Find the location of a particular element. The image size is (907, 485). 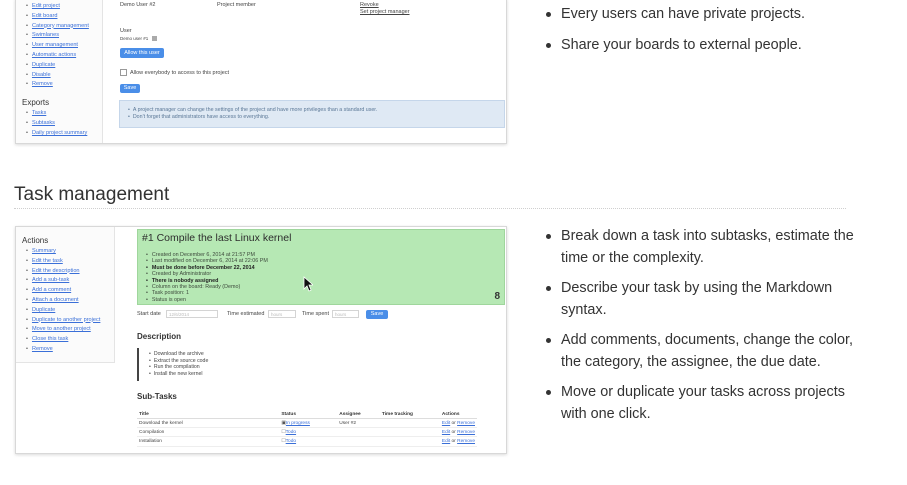

allow-everybody-checkbox is located at coordinates (123, 72).